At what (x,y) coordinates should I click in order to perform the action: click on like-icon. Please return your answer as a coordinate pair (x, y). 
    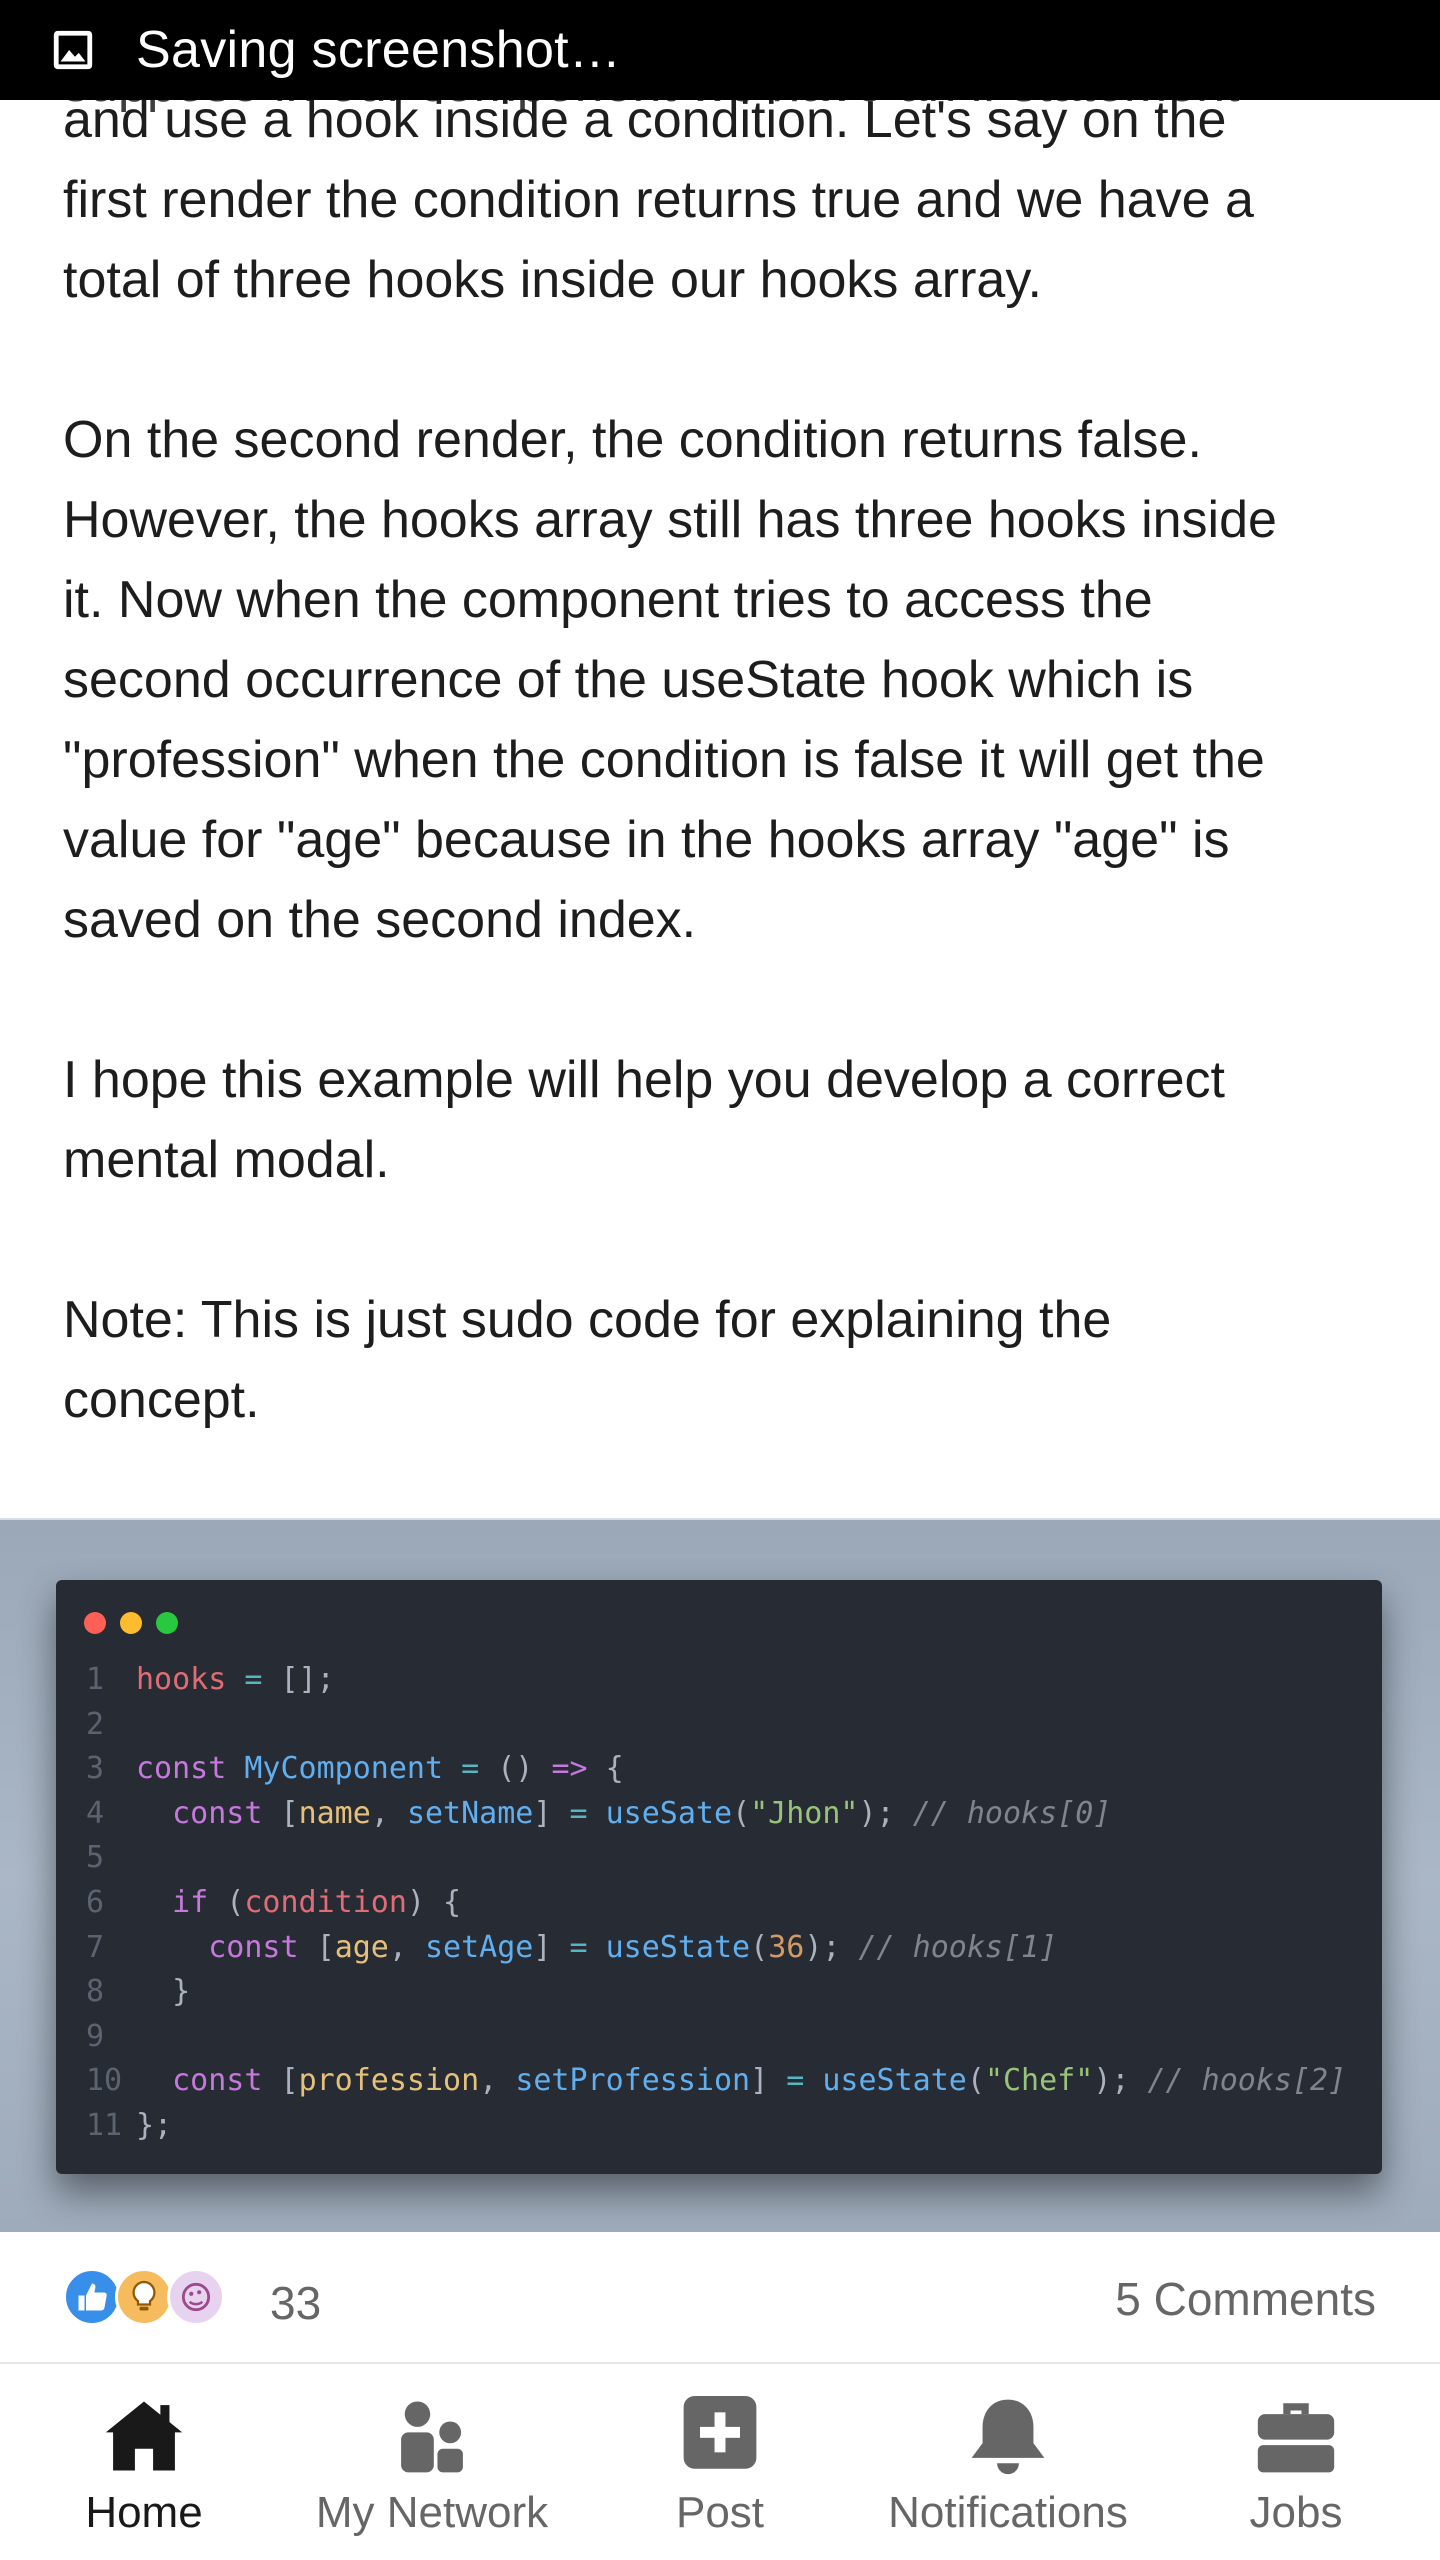
    Looking at the image, I should click on (92, 2297).